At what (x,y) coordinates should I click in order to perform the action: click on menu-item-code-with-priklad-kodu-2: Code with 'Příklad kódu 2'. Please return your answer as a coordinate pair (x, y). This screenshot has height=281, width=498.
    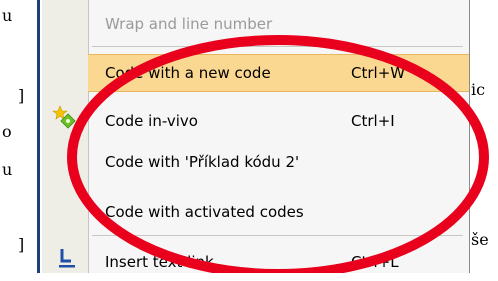
    Looking at the image, I should click on (278, 162).